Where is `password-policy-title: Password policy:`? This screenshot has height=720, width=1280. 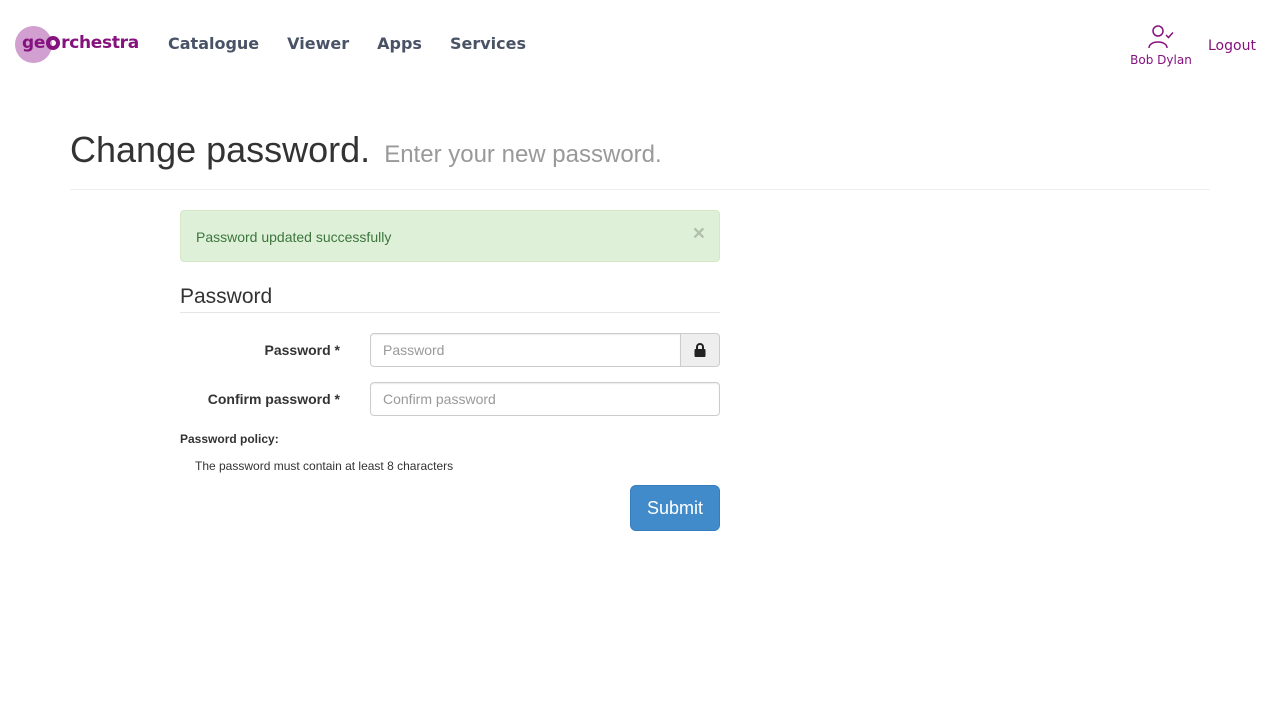
password-policy-title: Password policy: is located at coordinates (229, 439).